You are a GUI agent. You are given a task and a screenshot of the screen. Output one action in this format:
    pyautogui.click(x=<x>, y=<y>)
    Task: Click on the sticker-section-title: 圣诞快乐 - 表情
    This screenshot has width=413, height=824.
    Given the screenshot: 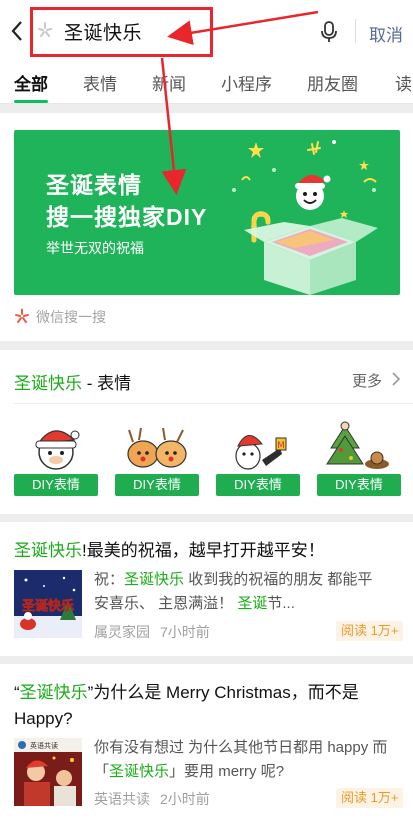 What is the action you would take?
    pyautogui.click(x=72, y=381)
    